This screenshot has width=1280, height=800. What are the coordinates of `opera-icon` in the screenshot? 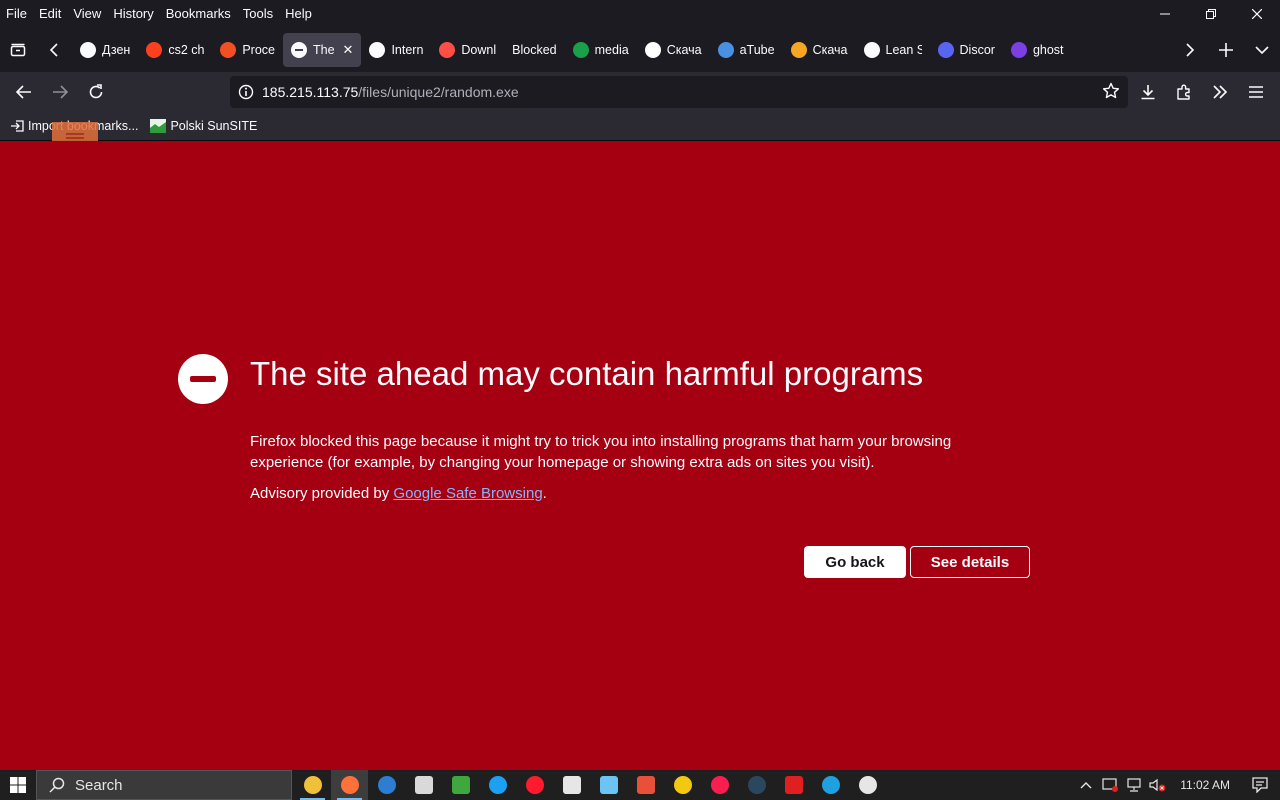 It's located at (534, 785).